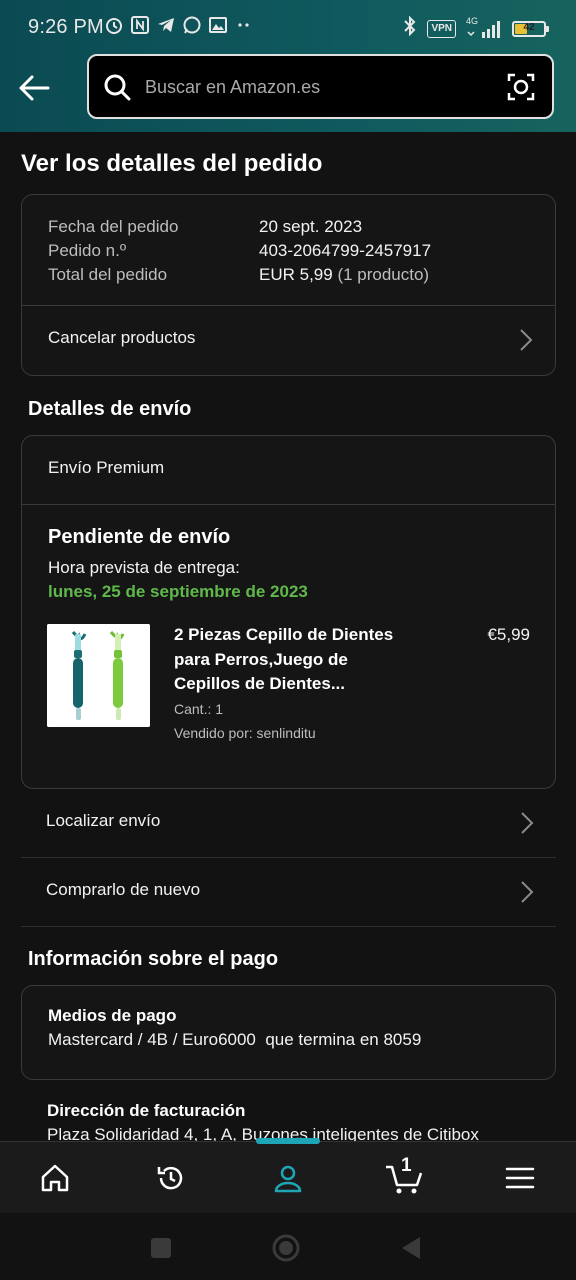 This screenshot has width=576, height=1280. What do you see at coordinates (406, 1165) in the screenshot?
I see `cart-count-badge: 1` at bounding box center [406, 1165].